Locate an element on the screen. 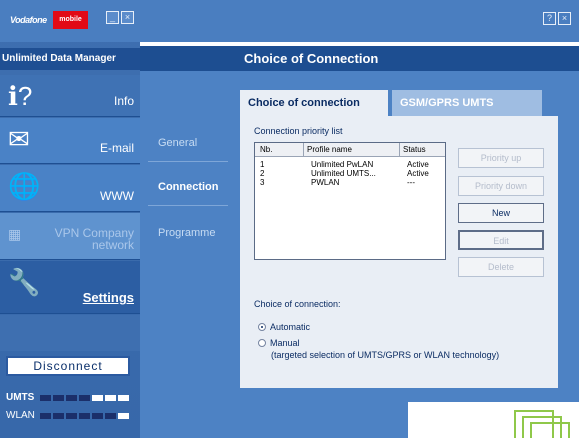 The height and width of the screenshot is (438, 579). logo-badge: mobile is located at coordinates (70, 20).